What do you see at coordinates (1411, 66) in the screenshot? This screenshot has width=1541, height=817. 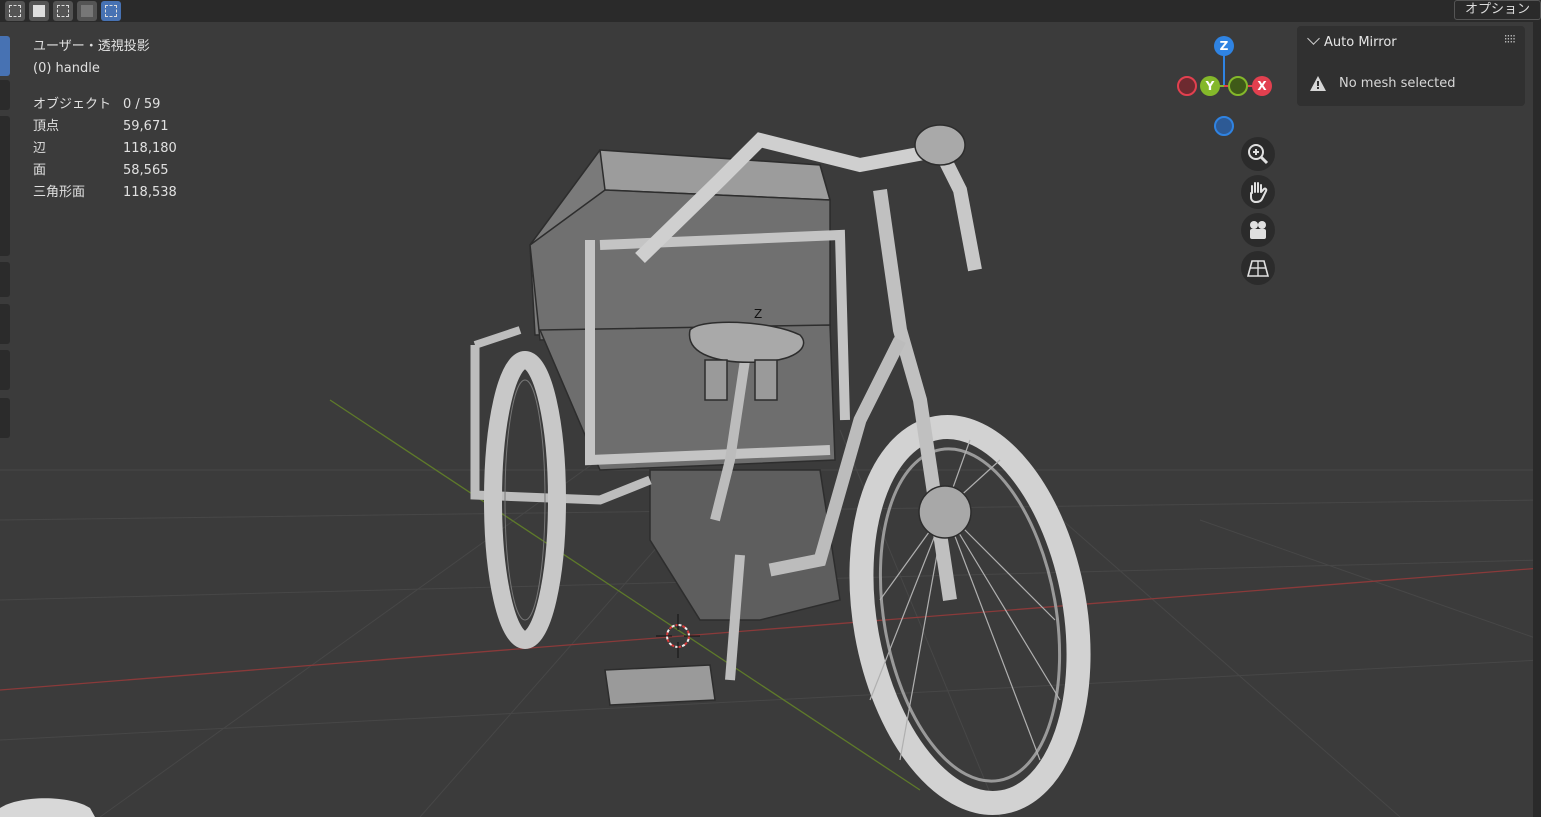 I see `auto-mirror-panel: Auto Mirror ⁝⁝⁝⁝ No mesh selected` at bounding box center [1411, 66].